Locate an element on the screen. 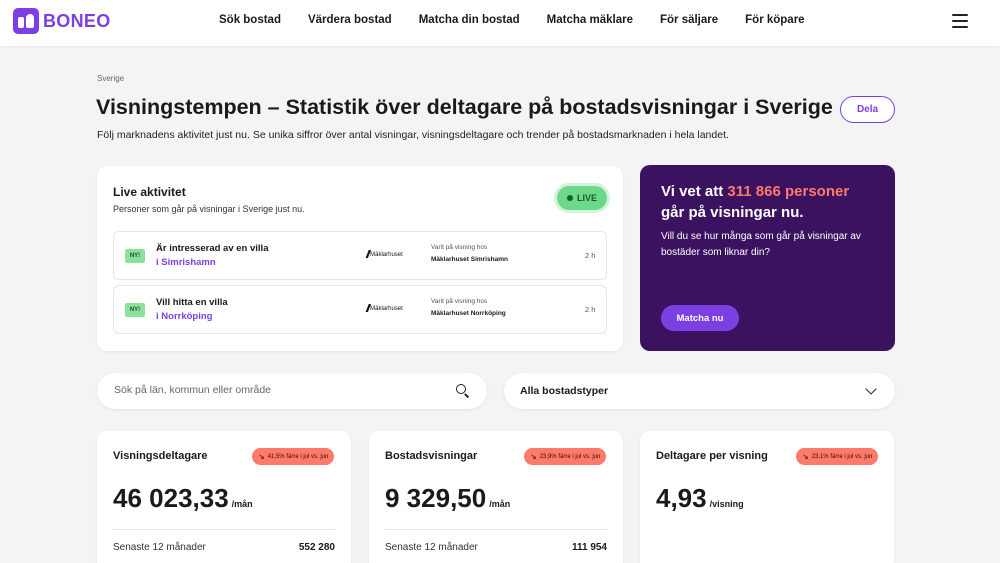 This screenshot has width=1000, height=563. promo-title-suffix: går på visningar nu. is located at coordinates (732, 212).